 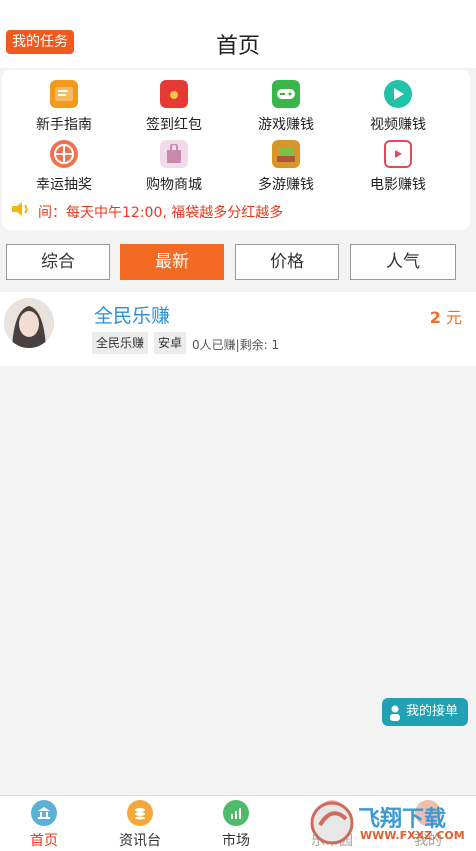 I want to click on lottery-wheel-icon, so click(x=64, y=154).